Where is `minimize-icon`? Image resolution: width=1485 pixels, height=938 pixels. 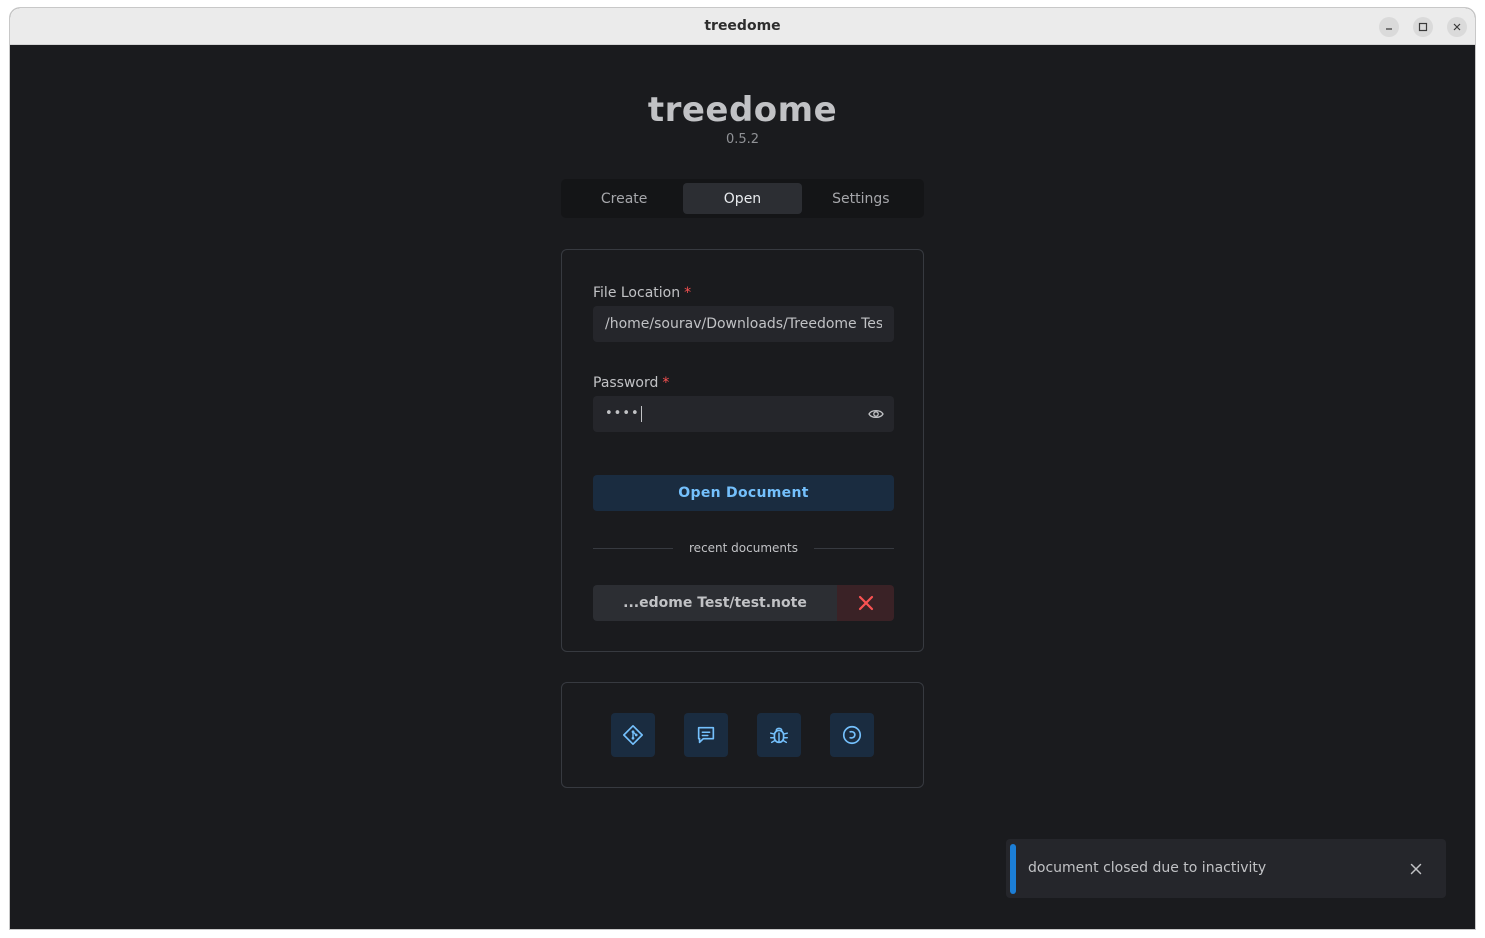 minimize-icon is located at coordinates (1389, 29).